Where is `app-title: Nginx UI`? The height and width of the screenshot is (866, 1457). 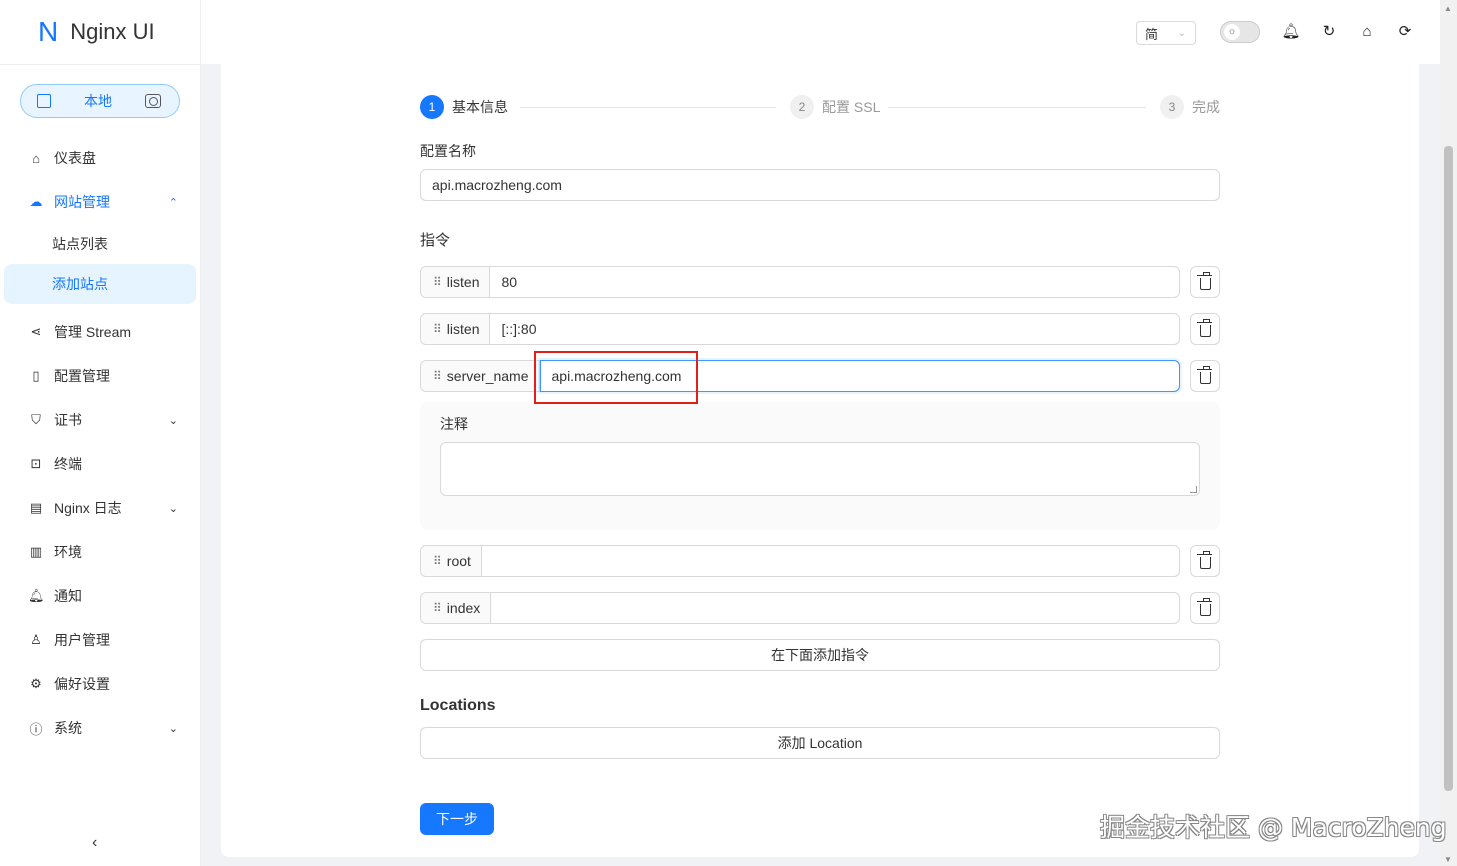 app-title: Nginx UI is located at coordinates (112, 31).